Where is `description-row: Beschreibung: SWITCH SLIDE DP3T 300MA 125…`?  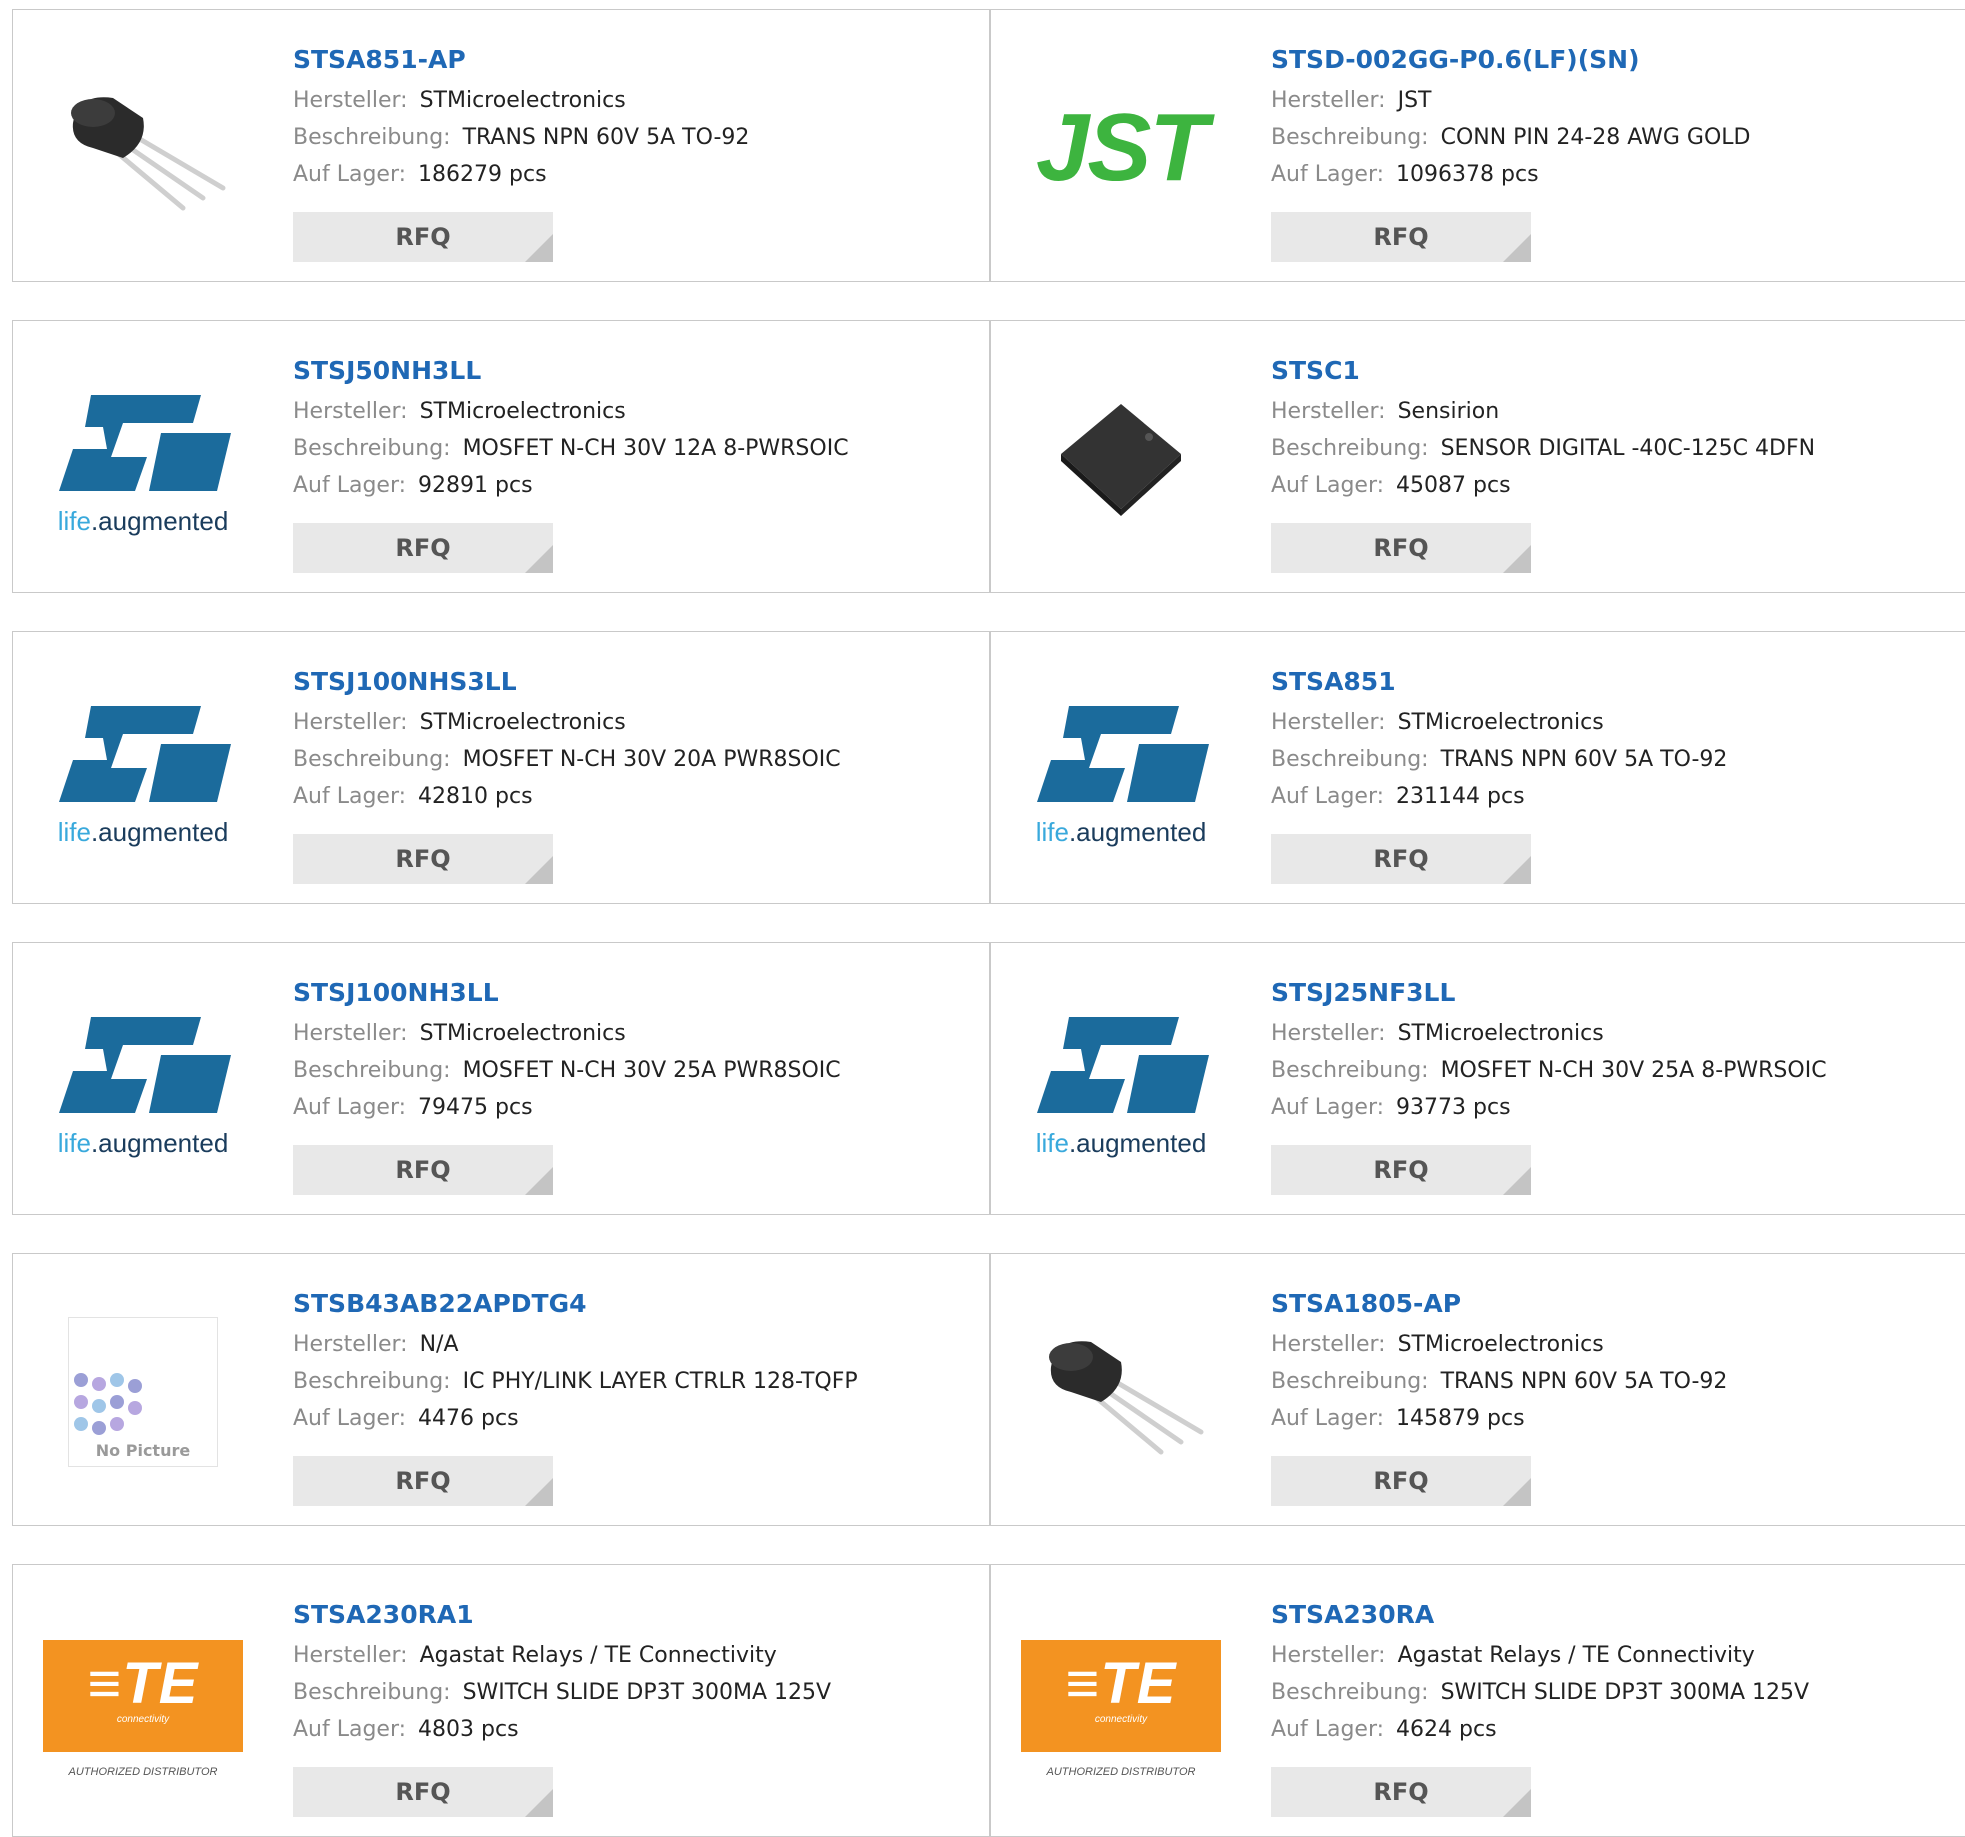
description-row: Beschreibung: SWITCH SLIDE DP3T 300MA 125… is located at coordinates (1618, 1692).